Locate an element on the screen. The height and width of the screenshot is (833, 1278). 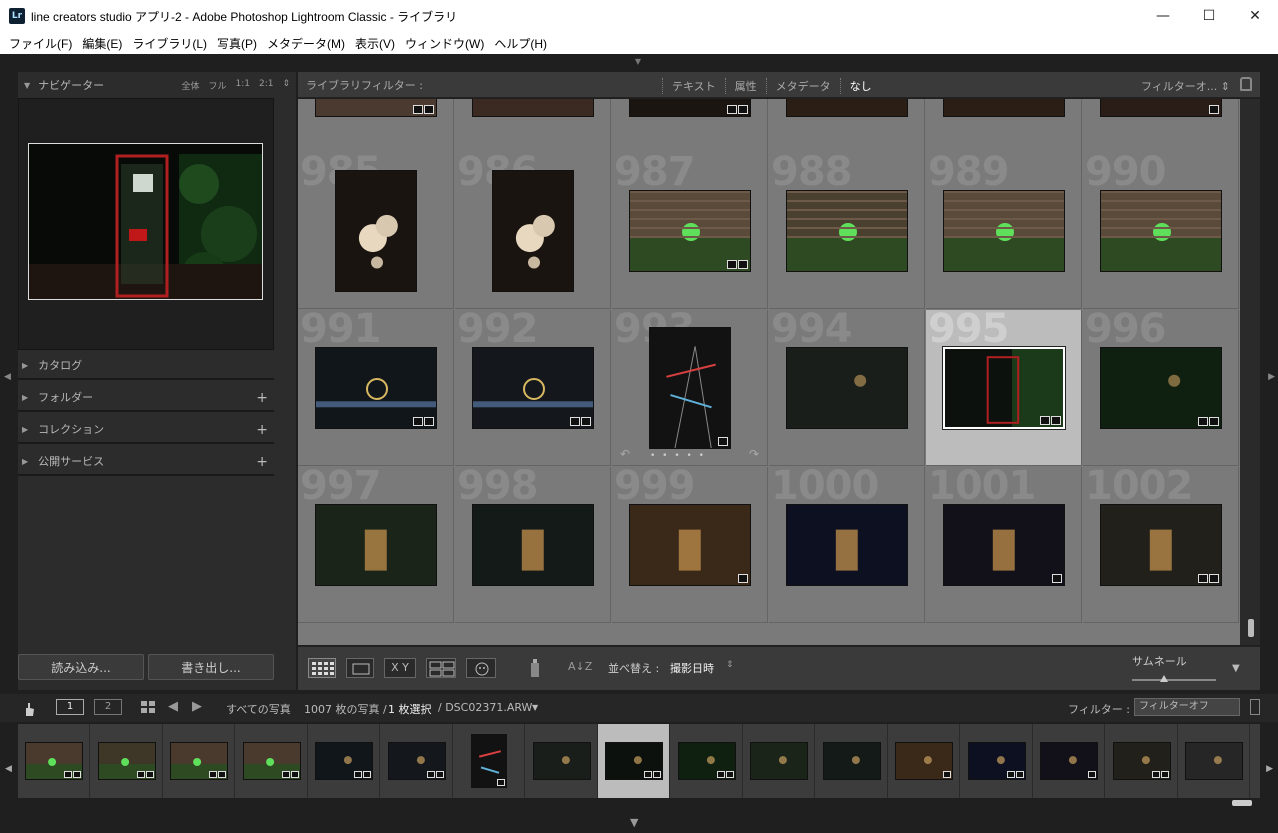
nav-option-1to1: 1:1 is located at coordinates (242, 85).